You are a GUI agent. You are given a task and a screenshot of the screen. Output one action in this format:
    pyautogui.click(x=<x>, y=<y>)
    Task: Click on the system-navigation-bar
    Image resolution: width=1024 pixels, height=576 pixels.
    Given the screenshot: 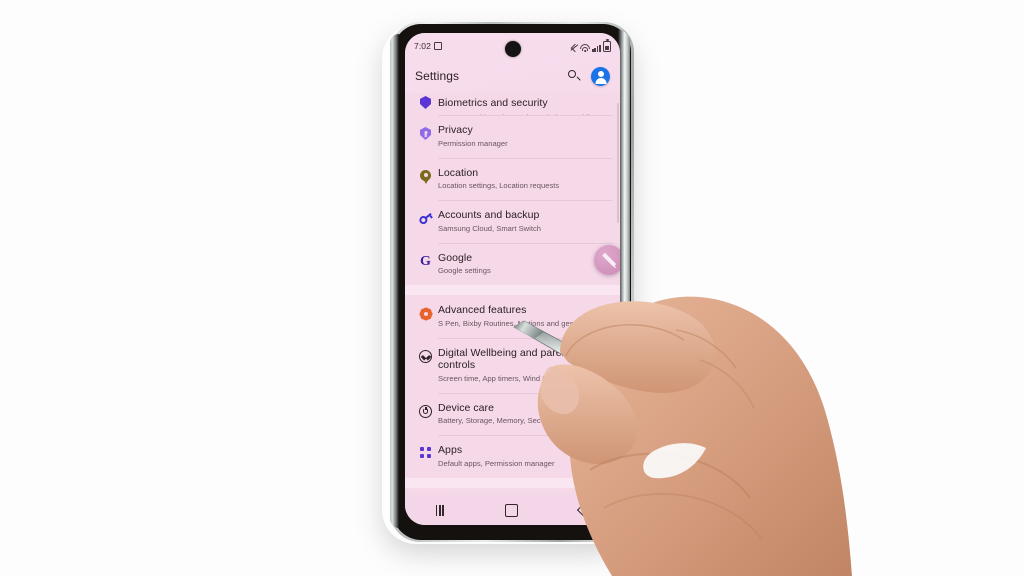 What is the action you would take?
    pyautogui.click(x=512, y=510)
    